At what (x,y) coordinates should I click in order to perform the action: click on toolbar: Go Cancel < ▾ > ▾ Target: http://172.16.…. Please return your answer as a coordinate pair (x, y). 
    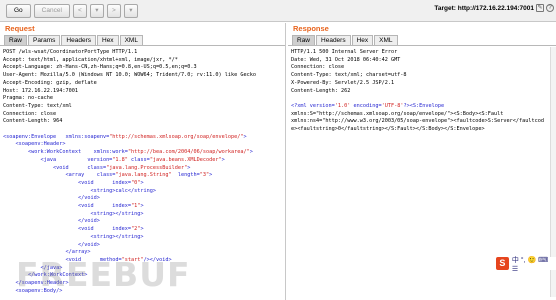
    Looking at the image, I should click on (278, 11).